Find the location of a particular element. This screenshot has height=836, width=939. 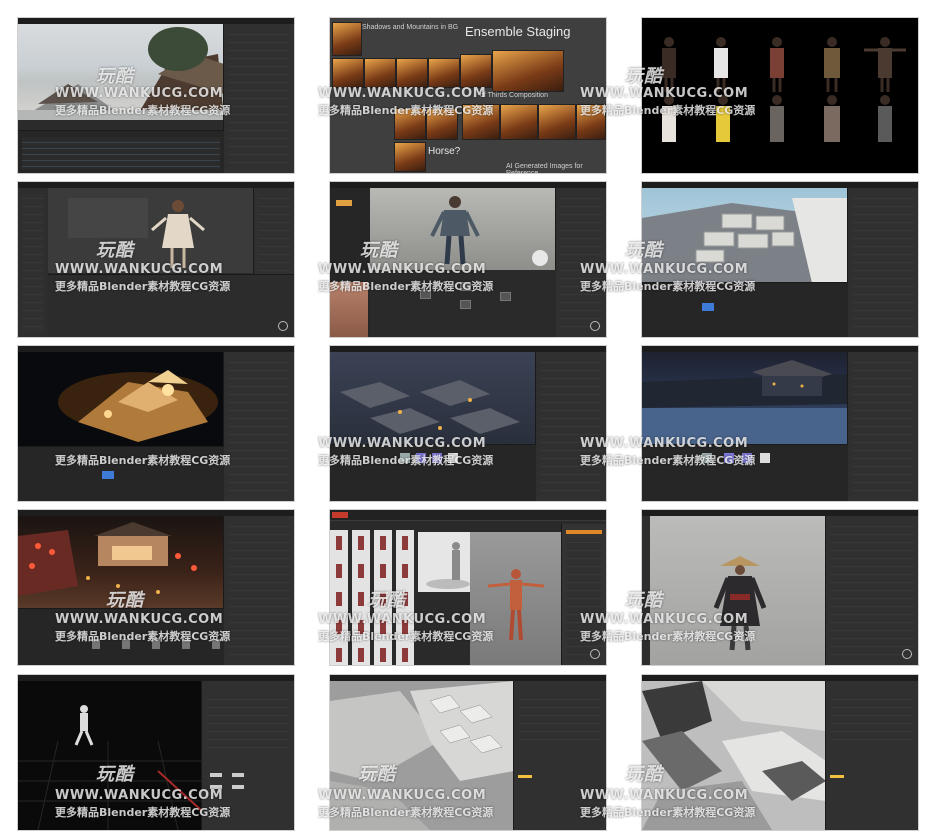

character-lineup is located at coordinates (784, 89).